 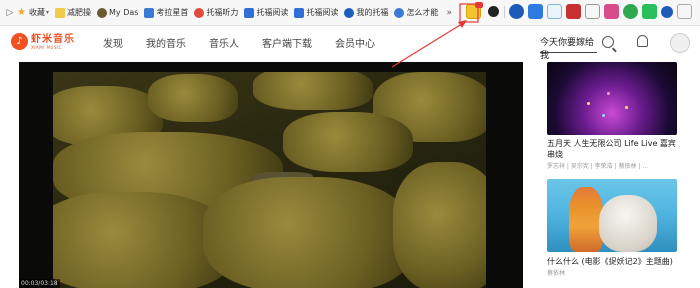 I want to click on search-extension-icon, so click(x=516, y=11).